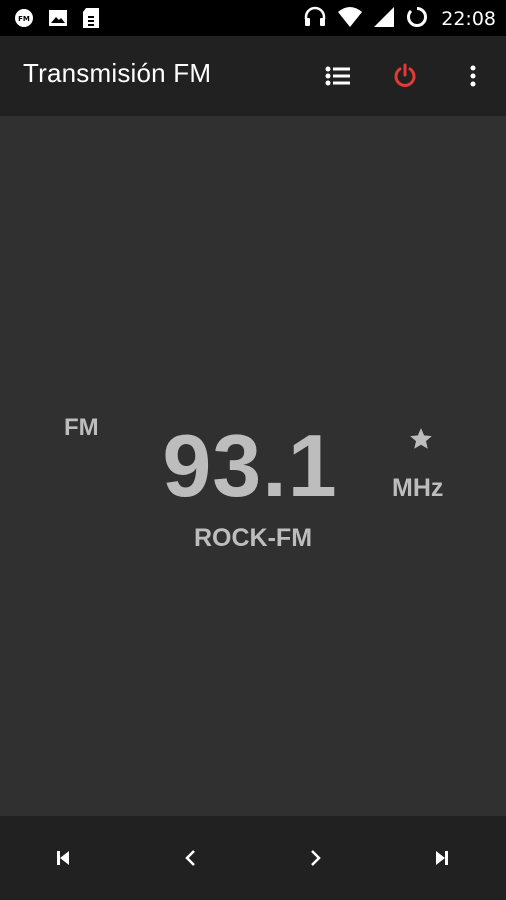  I want to click on frequency-display: 93.1, so click(250, 465).